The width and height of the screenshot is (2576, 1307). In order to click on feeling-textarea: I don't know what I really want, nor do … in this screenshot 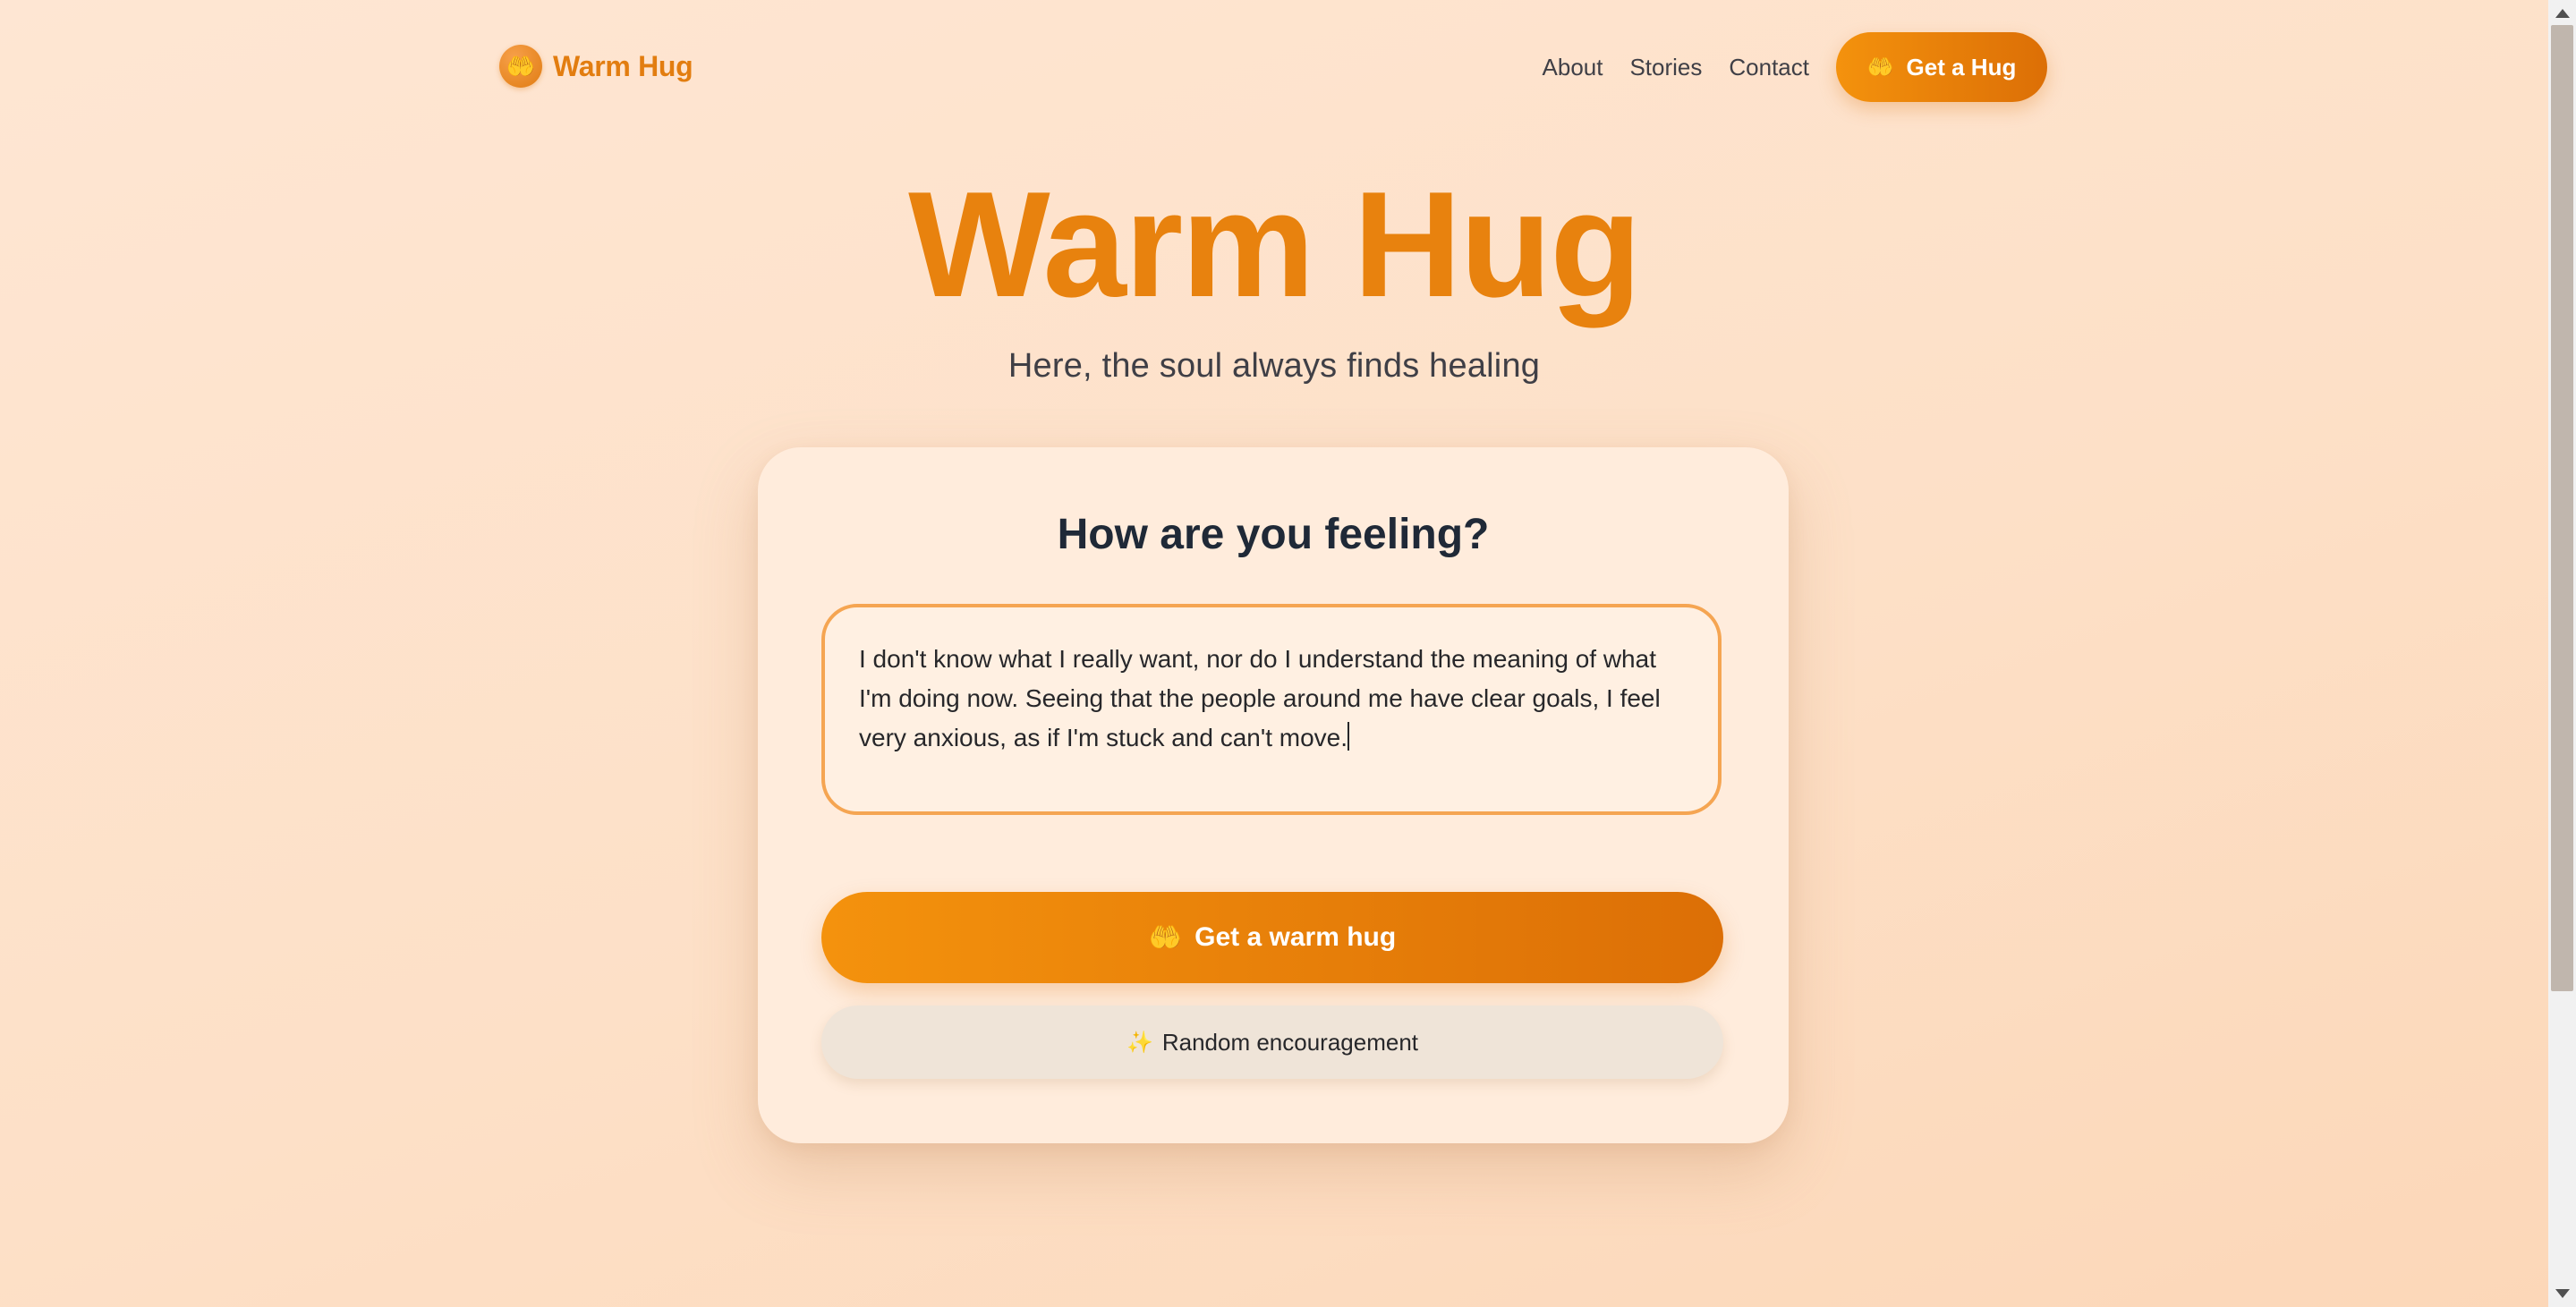, I will do `click(1271, 709)`.